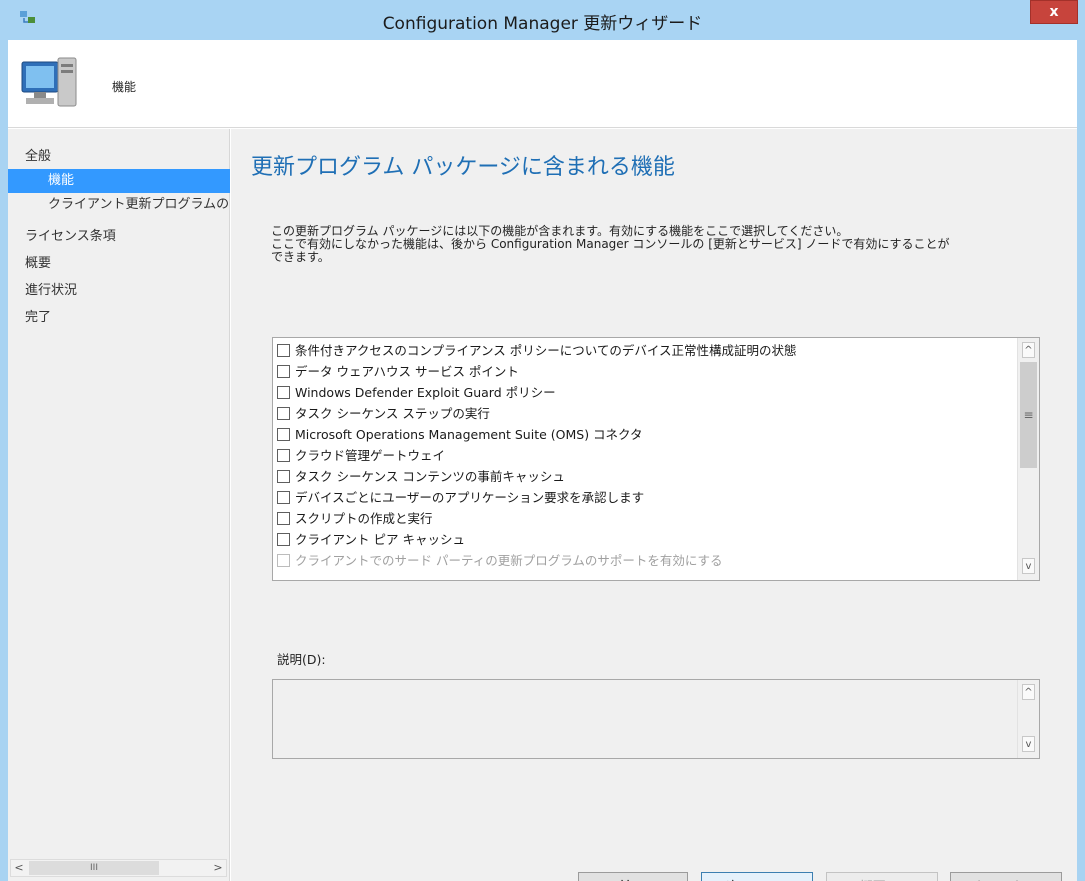 The image size is (1085, 881). I want to click on wizard-header: 機能, so click(542, 84).